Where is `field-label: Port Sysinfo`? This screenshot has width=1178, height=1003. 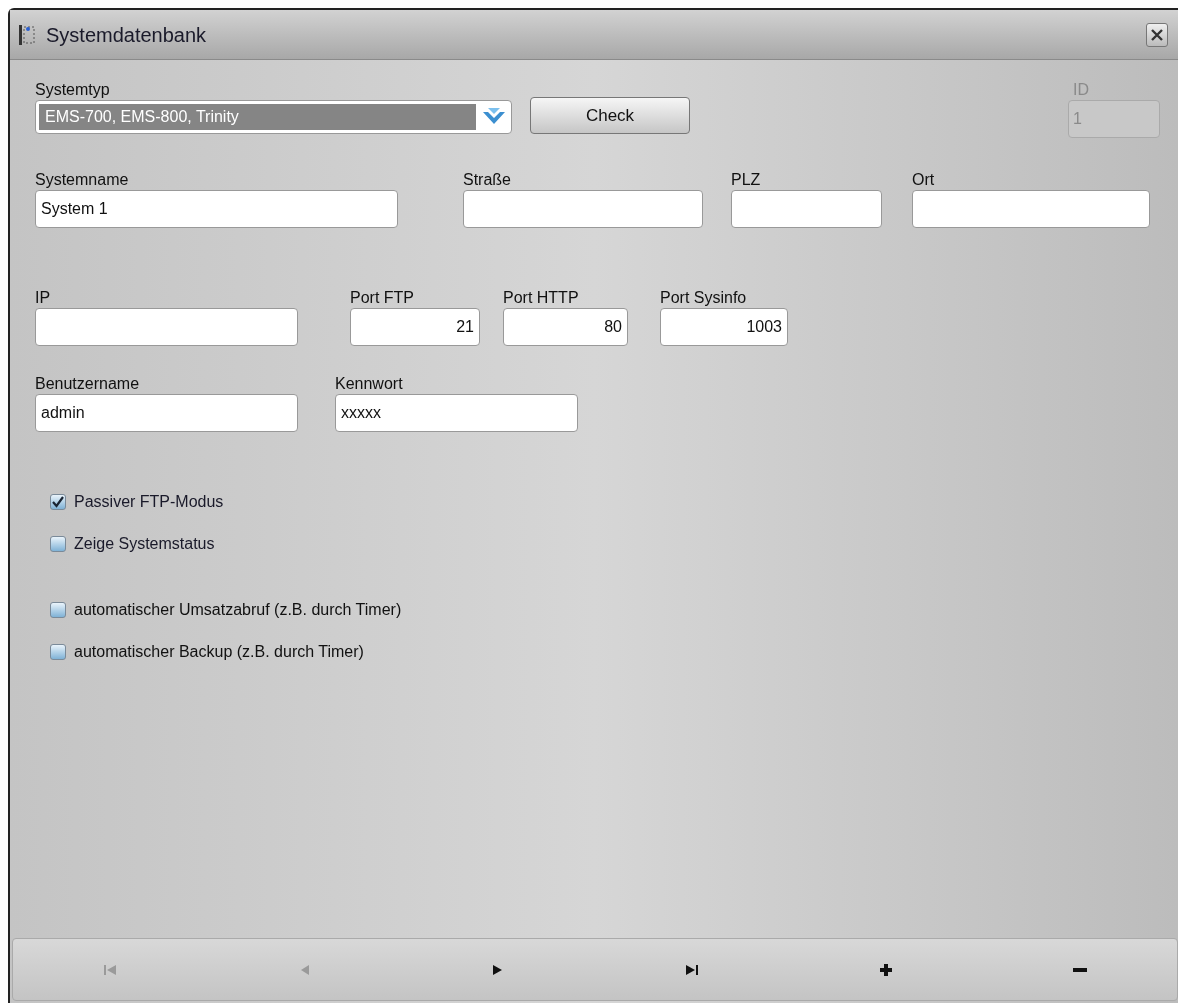
field-label: Port Sysinfo is located at coordinates (704, 298).